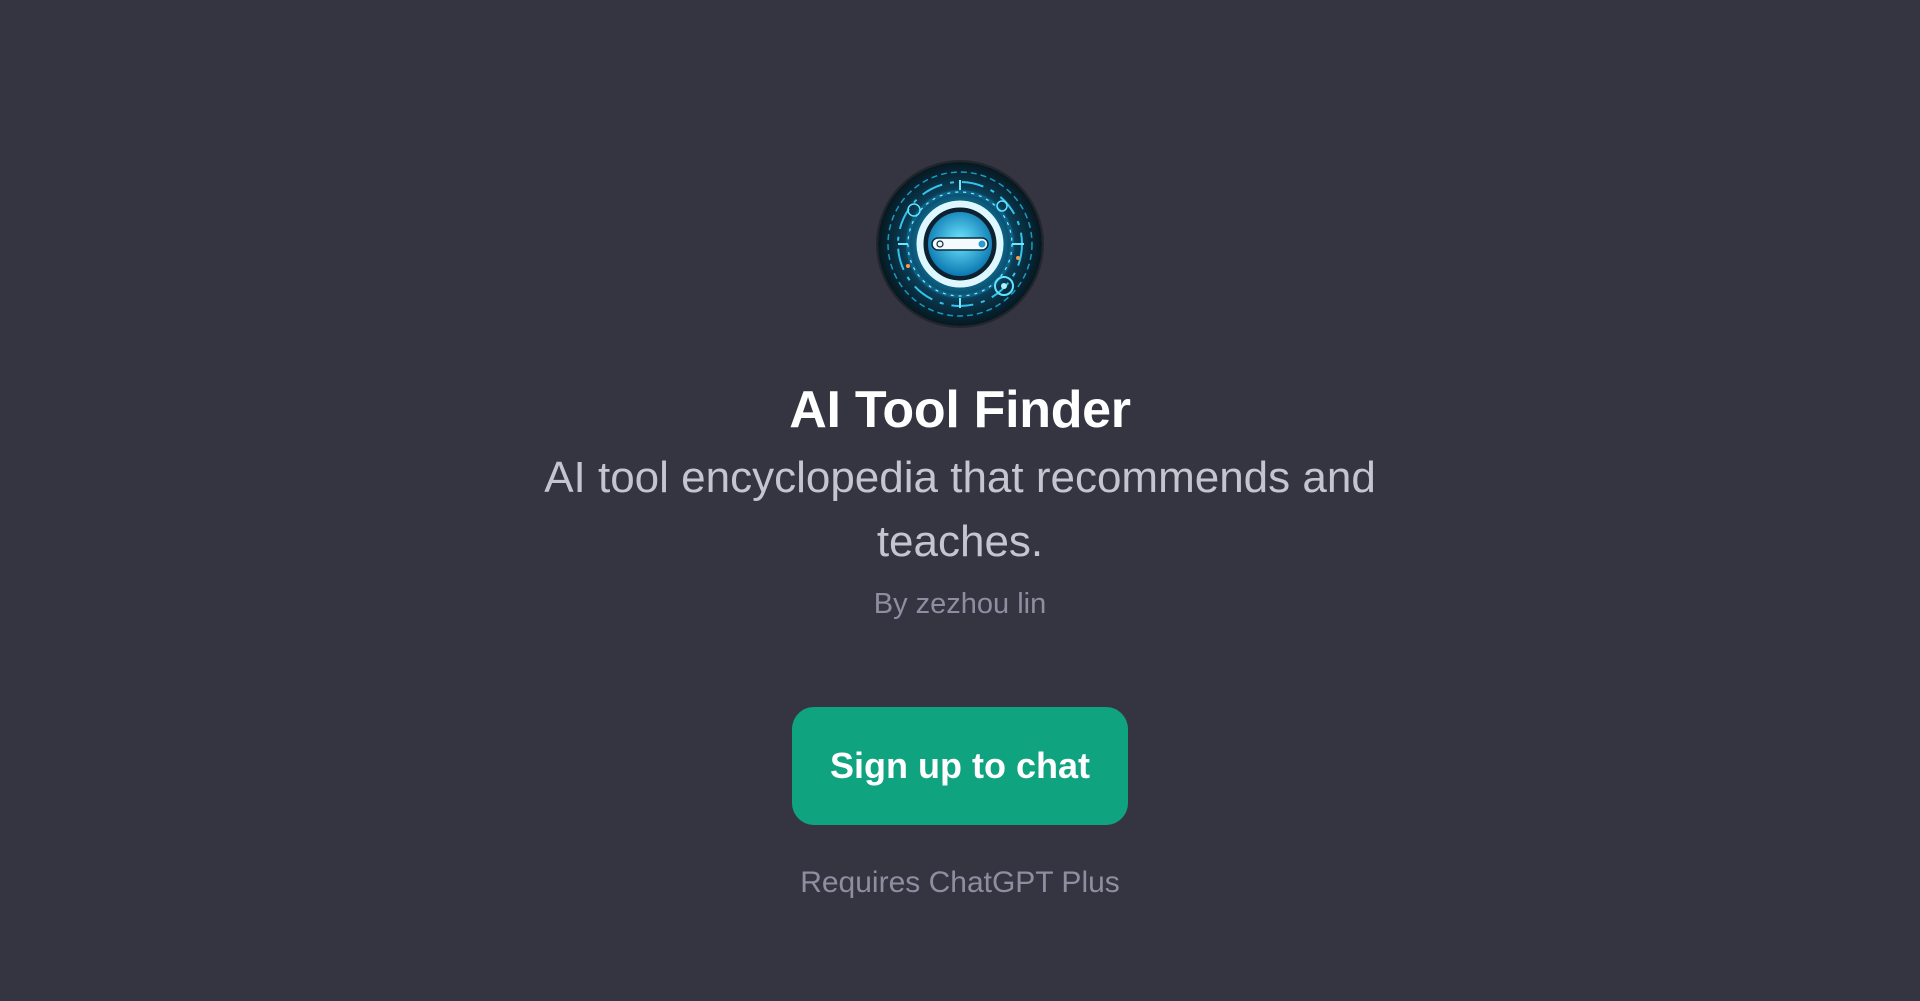 This screenshot has width=1920, height=1001. Describe the element at coordinates (960, 766) in the screenshot. I see `sign-up-to-chat-button: Sign up to chat` at that location.